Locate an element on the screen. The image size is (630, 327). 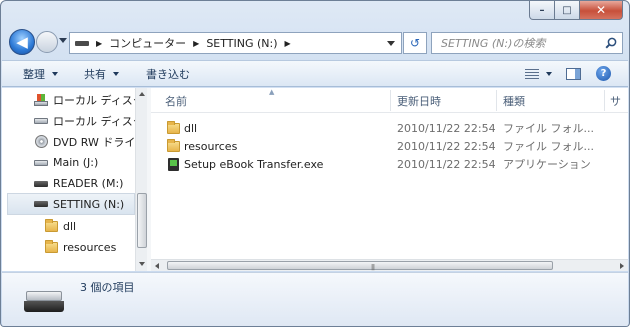
caption-buttons: – □ ✕ is located at coordinates (576, 10).